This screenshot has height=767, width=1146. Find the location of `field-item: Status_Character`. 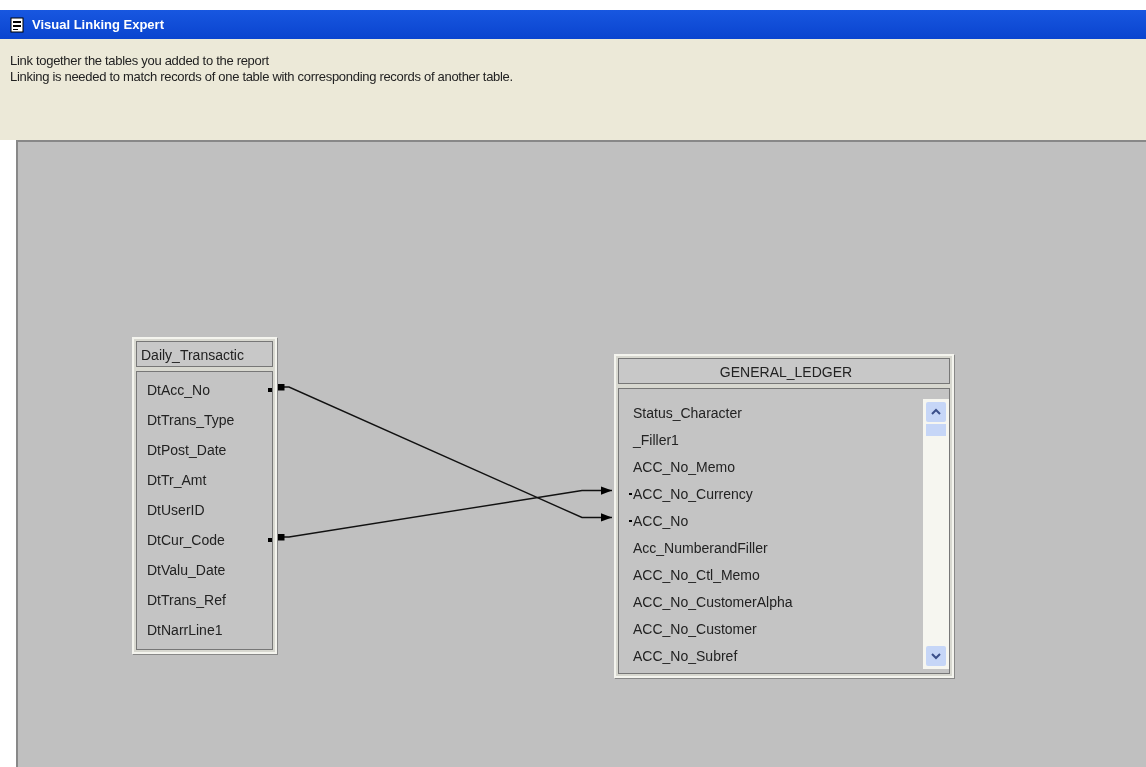

field-item: Status_Character is located at coordinates (776, 412).